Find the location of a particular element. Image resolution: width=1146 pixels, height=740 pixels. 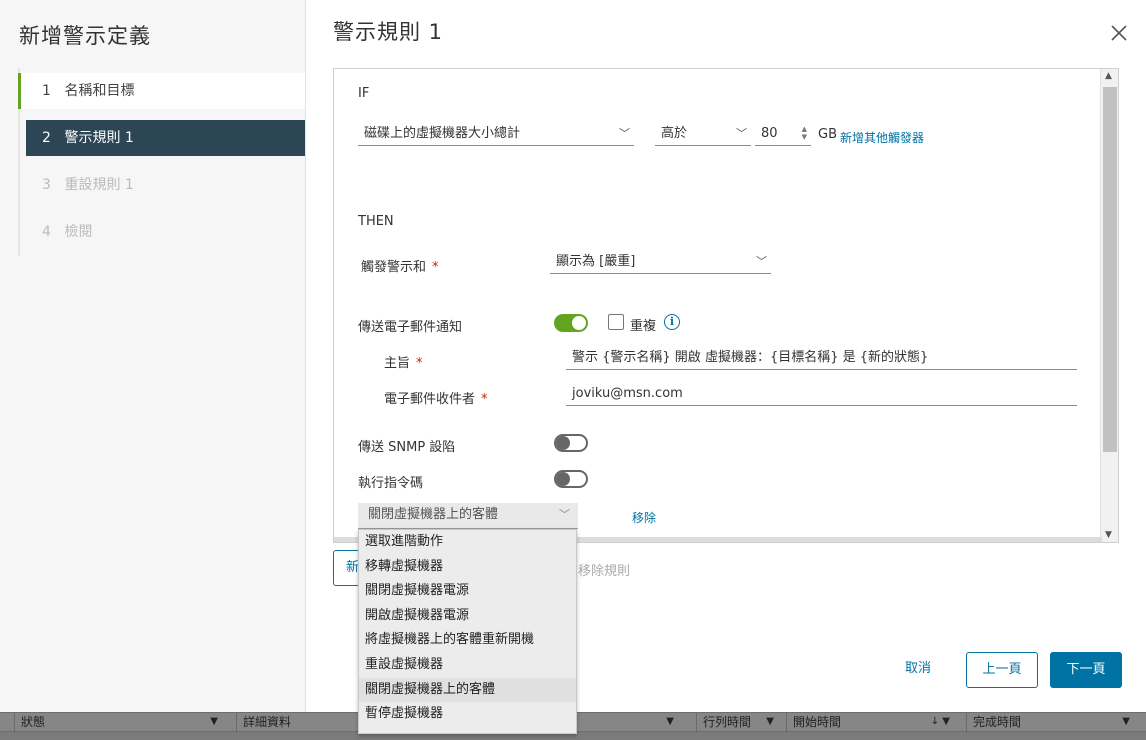

step-label: 警示規則 1 is located at coordinates (99, 138).